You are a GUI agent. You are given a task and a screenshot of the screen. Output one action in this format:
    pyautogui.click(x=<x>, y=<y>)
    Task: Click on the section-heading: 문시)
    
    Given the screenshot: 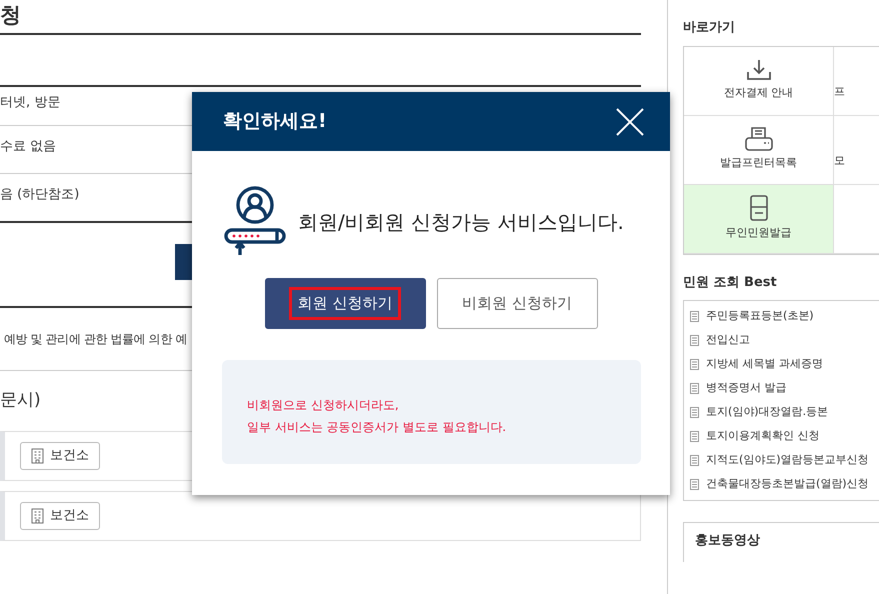 What is the action you would take?
    pyautogui.click(x=20, y=400)
    